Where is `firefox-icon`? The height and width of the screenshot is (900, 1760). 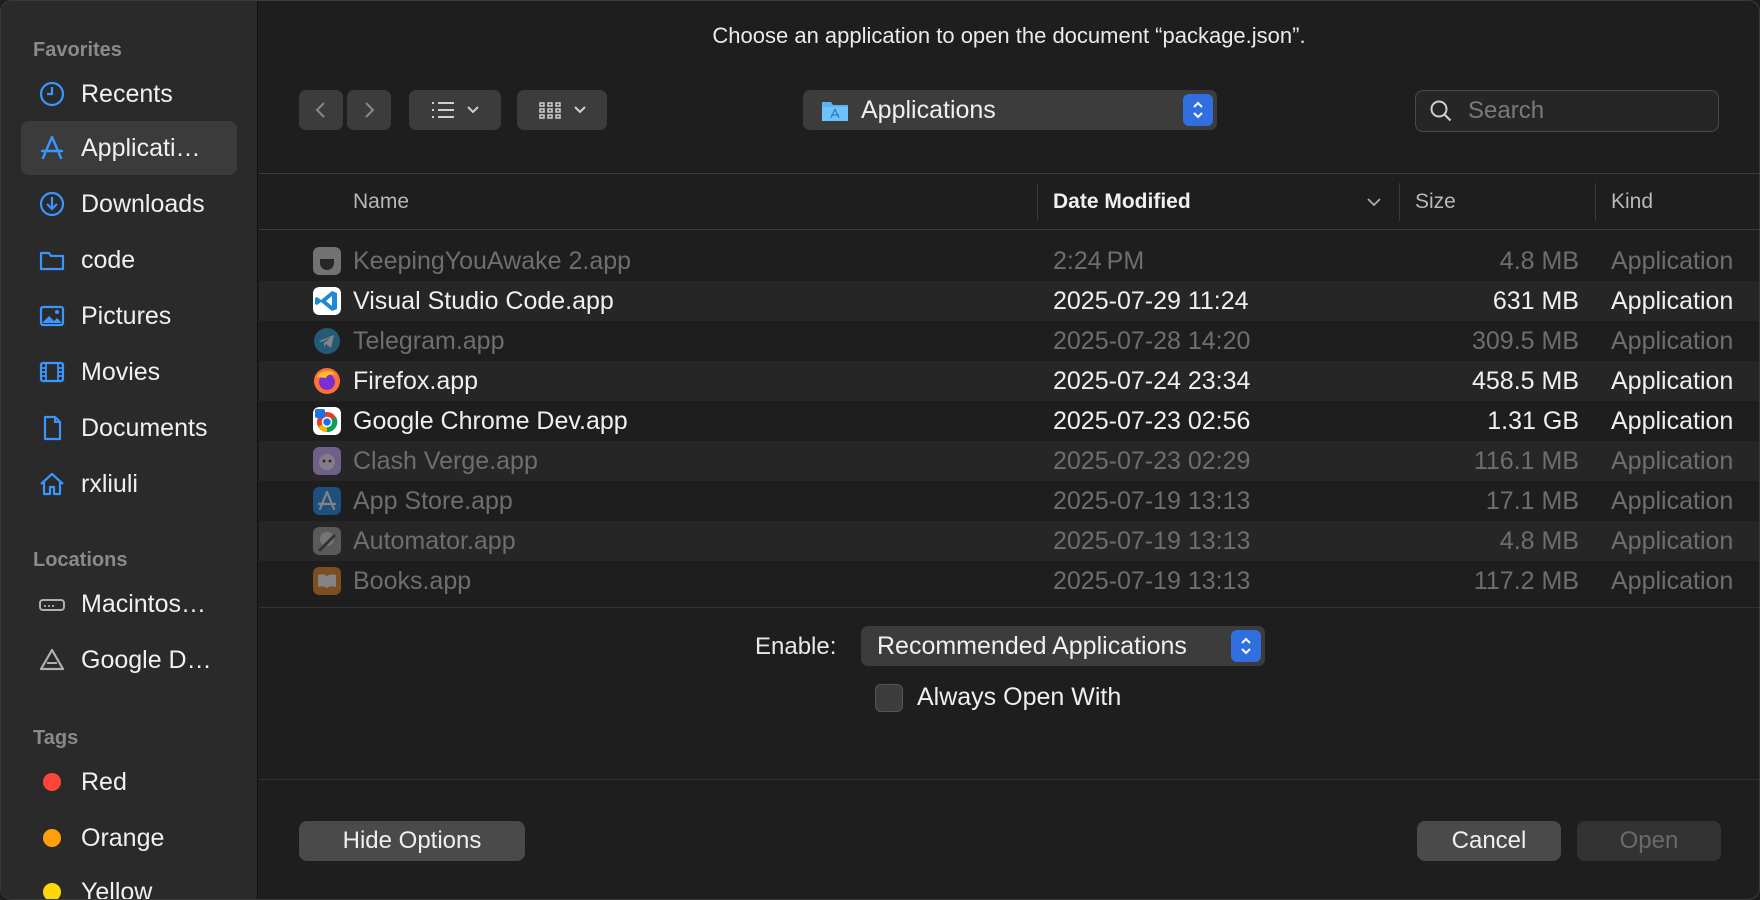
firefox-icon is located at coordinates (327, 381).